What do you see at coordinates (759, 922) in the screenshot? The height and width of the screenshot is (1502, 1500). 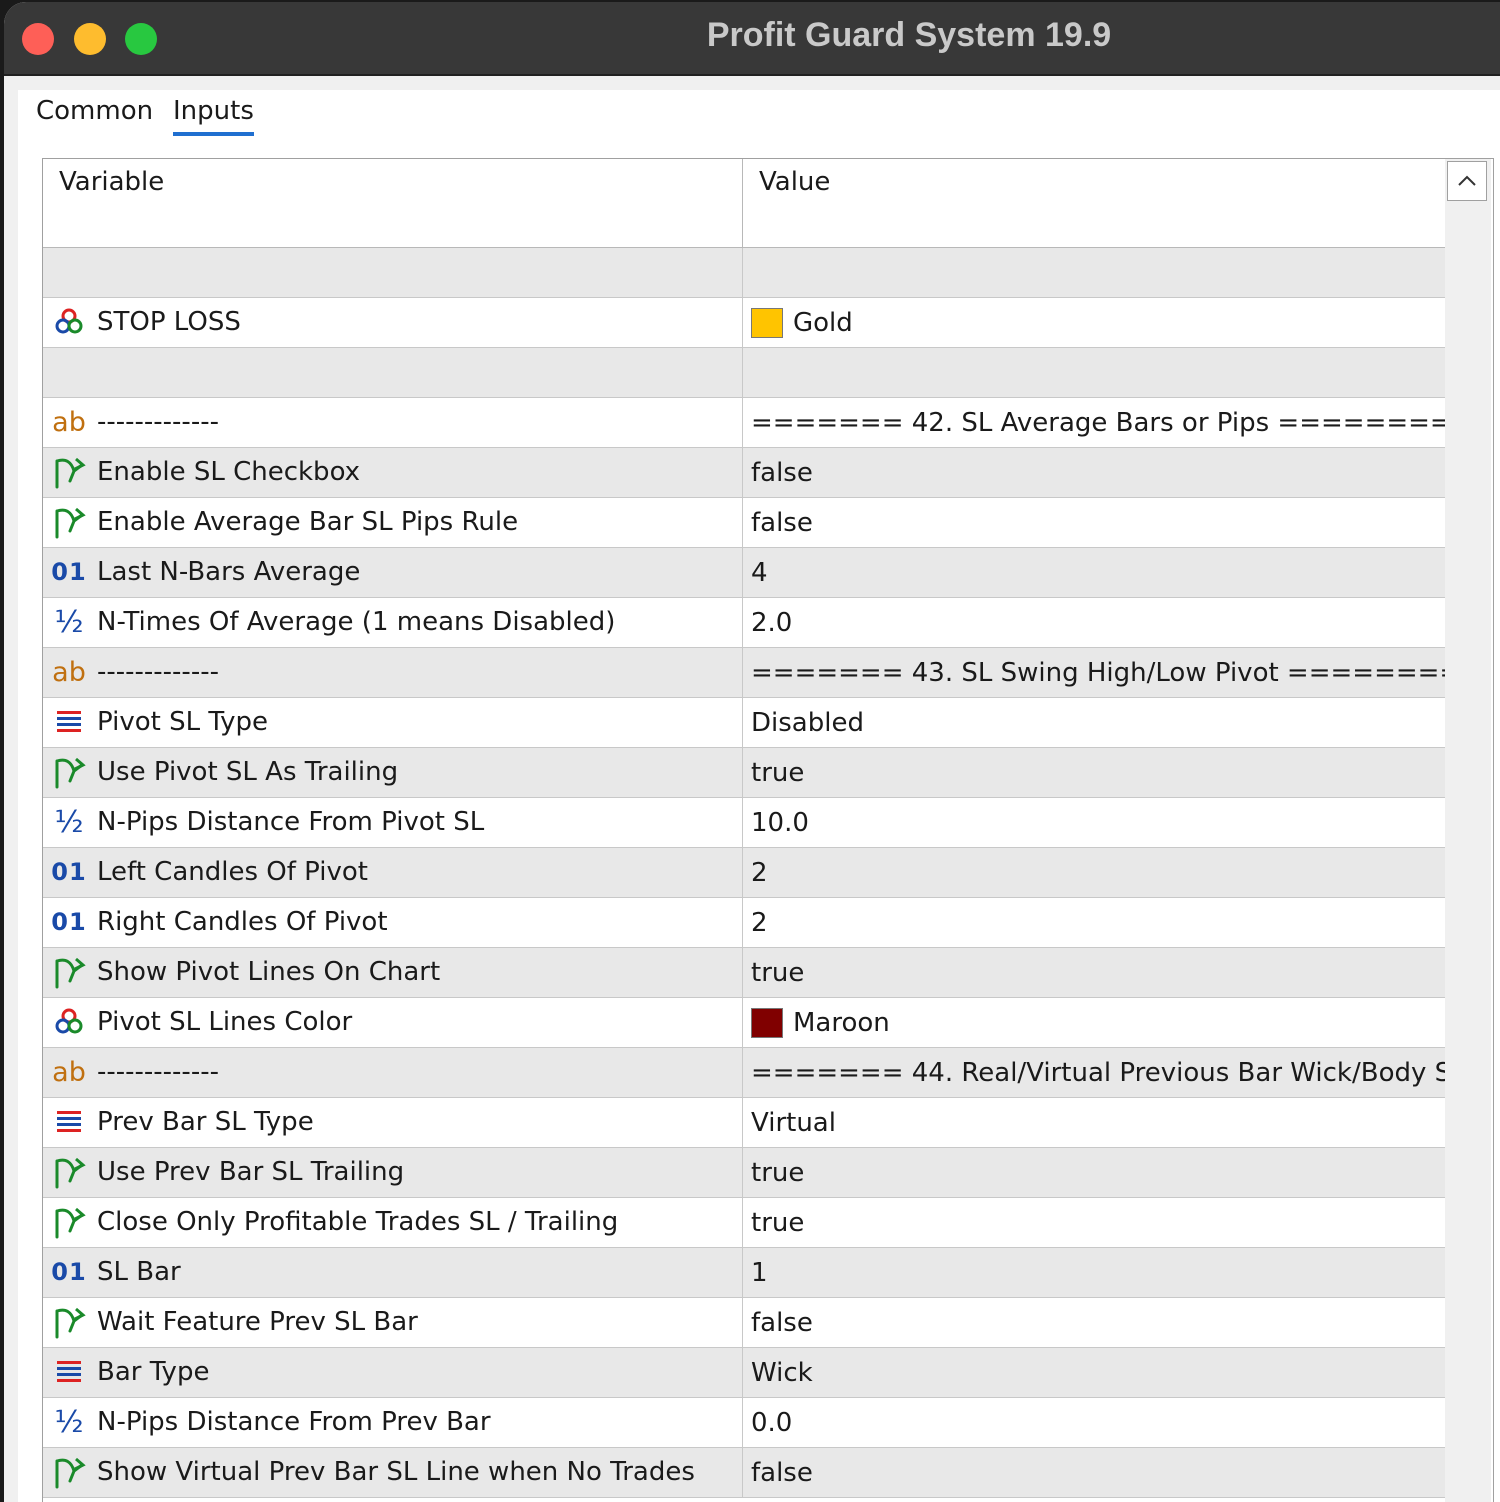 I see `value-text: 2` at bounding box center [759, 922].